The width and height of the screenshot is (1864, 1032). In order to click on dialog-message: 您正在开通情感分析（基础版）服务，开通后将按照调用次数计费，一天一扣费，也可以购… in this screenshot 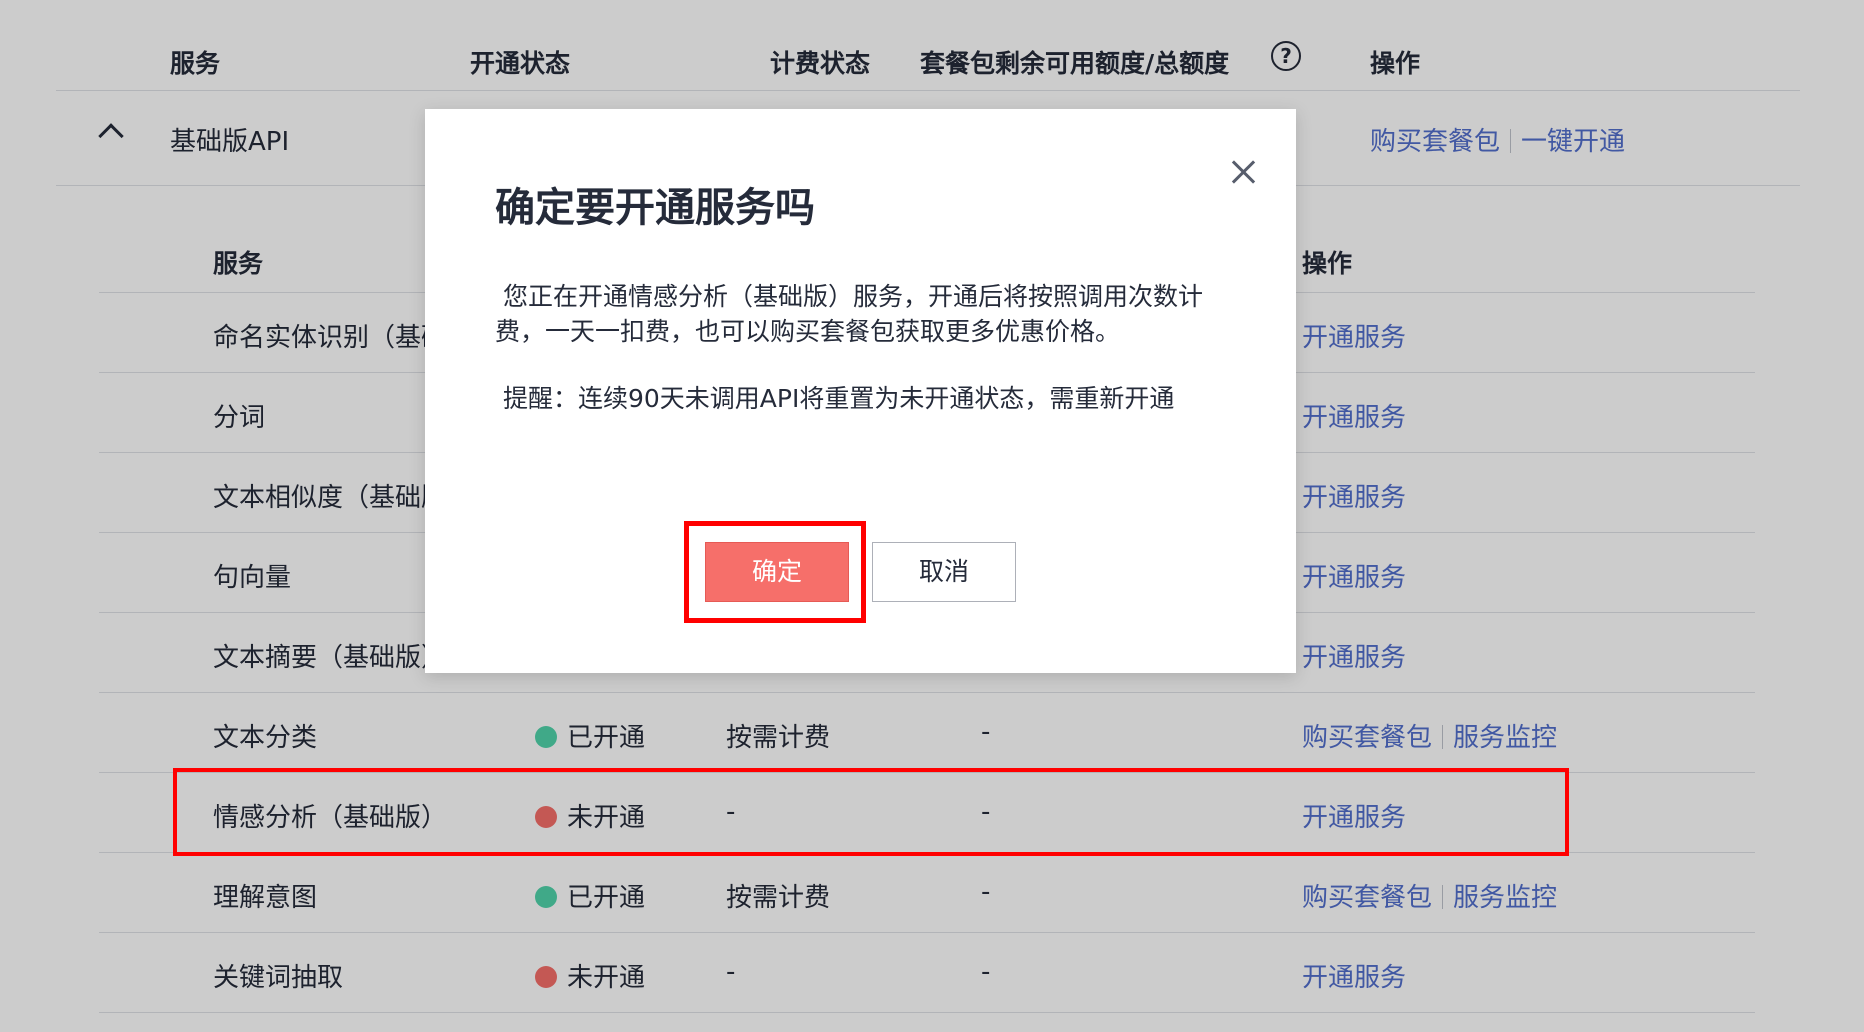, I will do `click(849, 314)`.